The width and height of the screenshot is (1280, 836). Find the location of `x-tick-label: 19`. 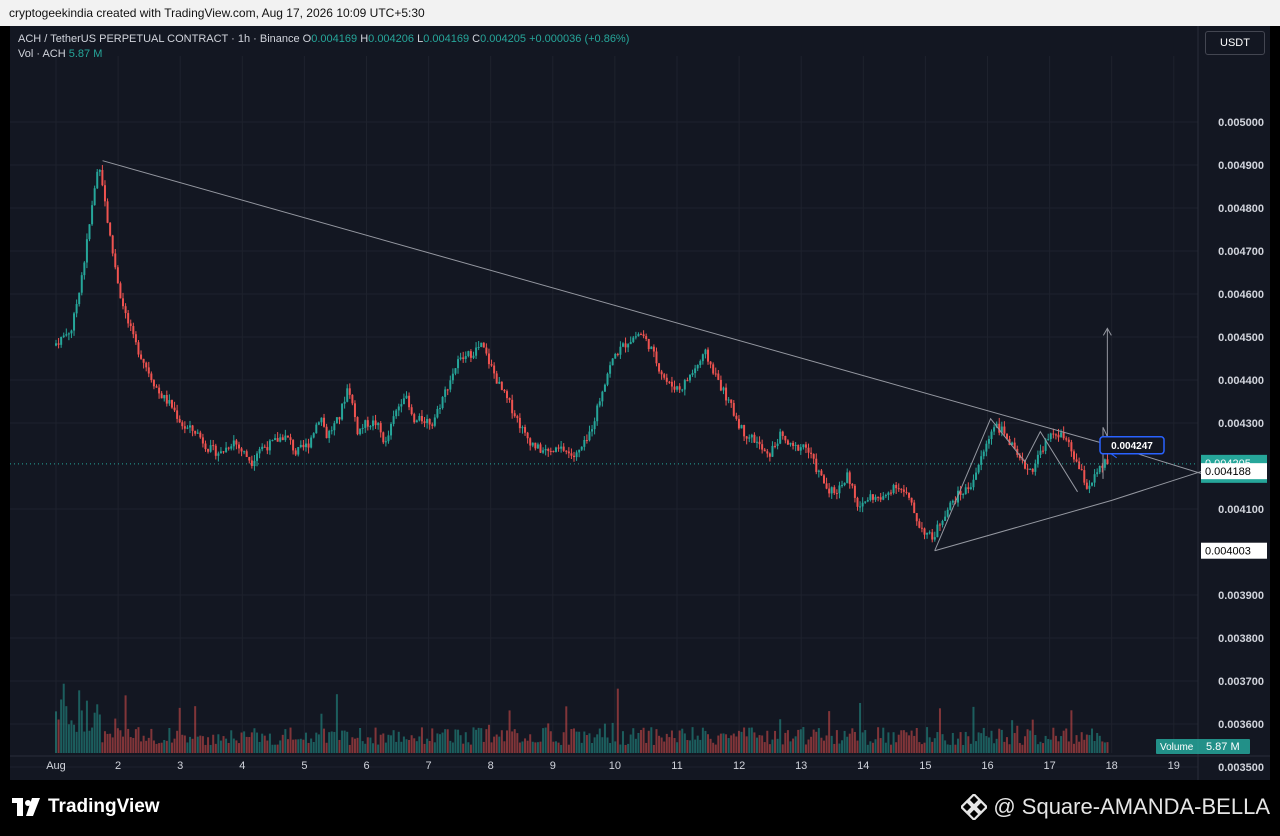

x-tick-label: 19 is located at coordinates (1174, 766).